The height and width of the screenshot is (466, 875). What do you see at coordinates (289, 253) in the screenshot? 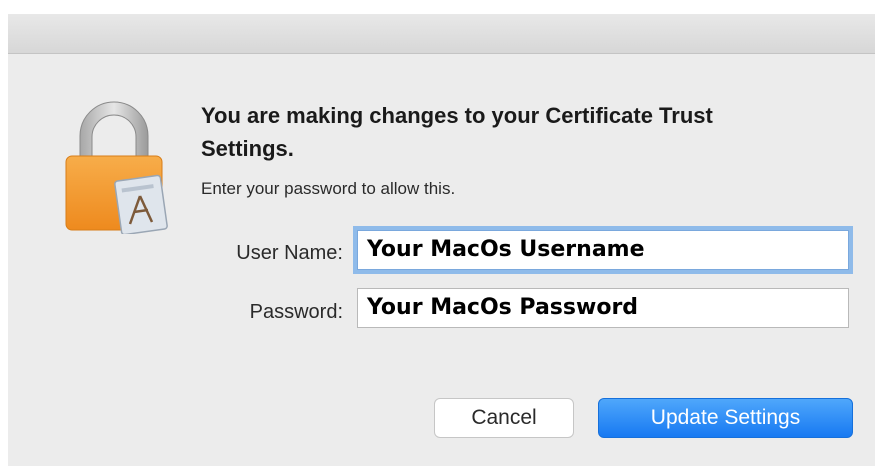
I see `username-label: User Name:` at bounding box center [289, 253].